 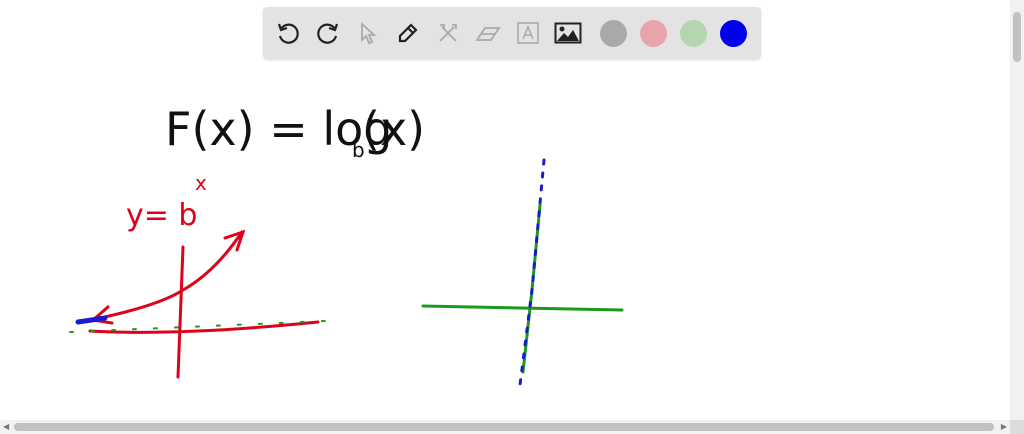 What do you see at coordinates (180, 312) in the screenshot?
I see `left-y-axis` at bounding box center [180, 312].